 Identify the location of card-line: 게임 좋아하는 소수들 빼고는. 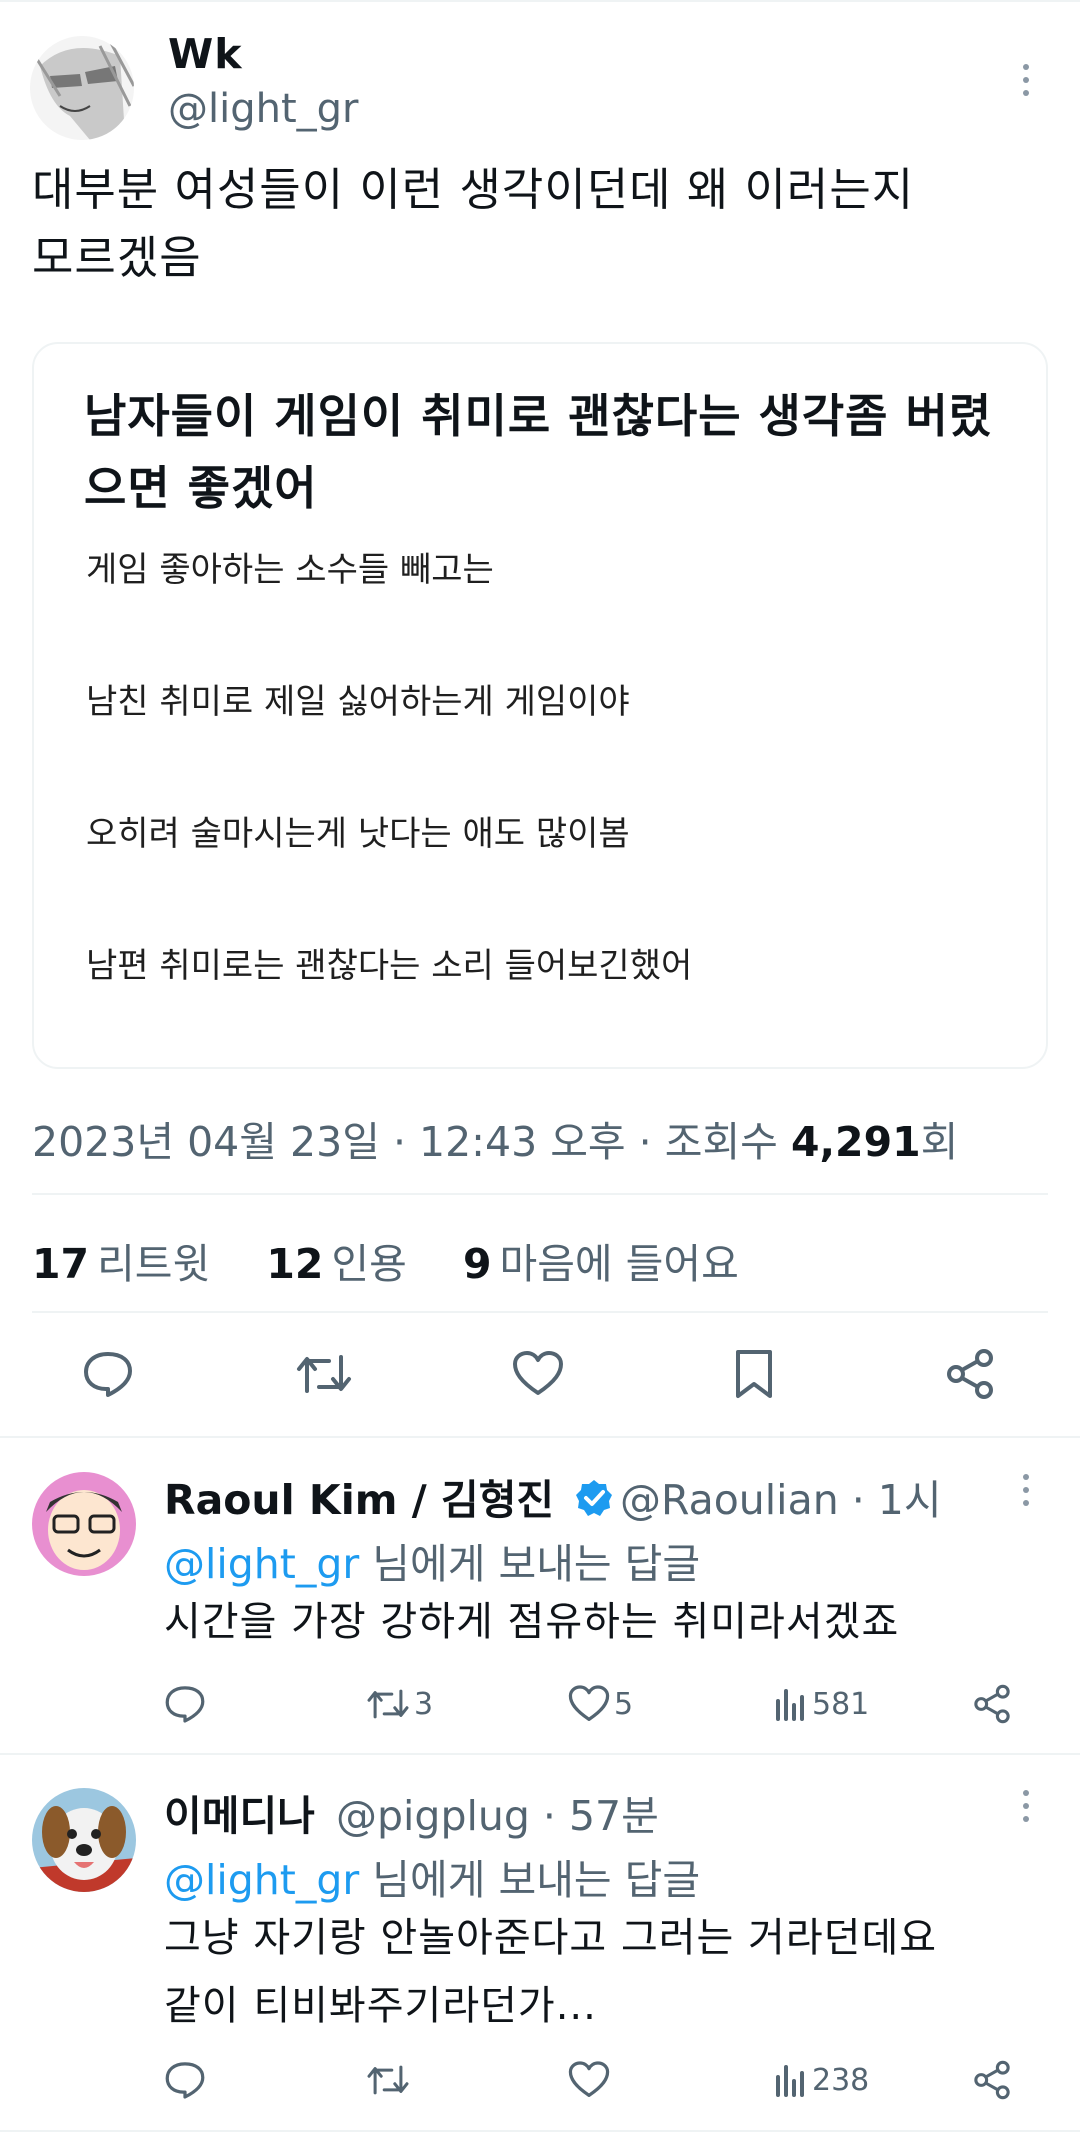
(290, 570).